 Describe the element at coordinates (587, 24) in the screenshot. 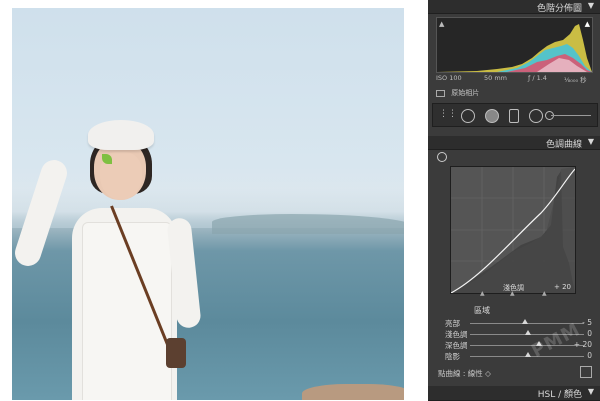

I see `highlight-clipping-icon: ▲` at that location.